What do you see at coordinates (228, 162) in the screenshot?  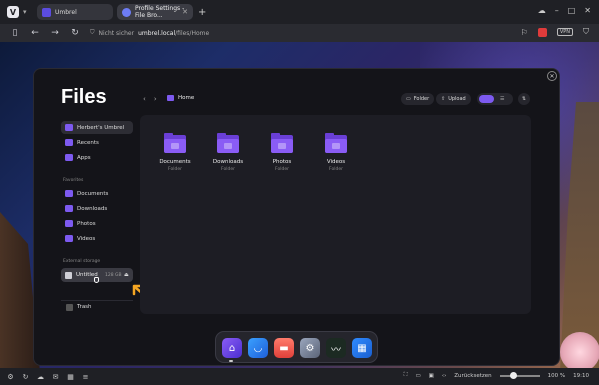 I see `folder-name: Downloads` at bounding box center [228, 162].